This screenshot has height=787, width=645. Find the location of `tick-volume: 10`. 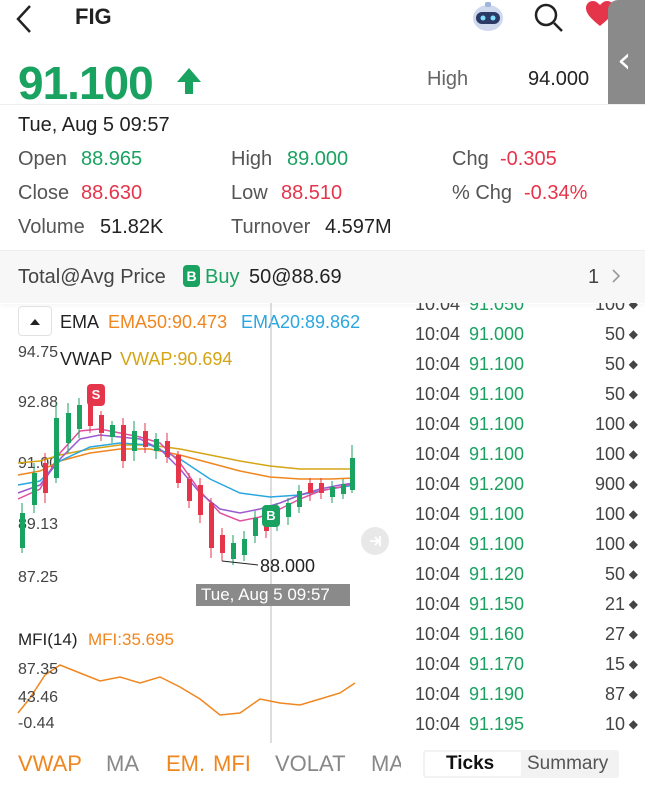

tick-volume: 10 is located at coordinates (614, 724).